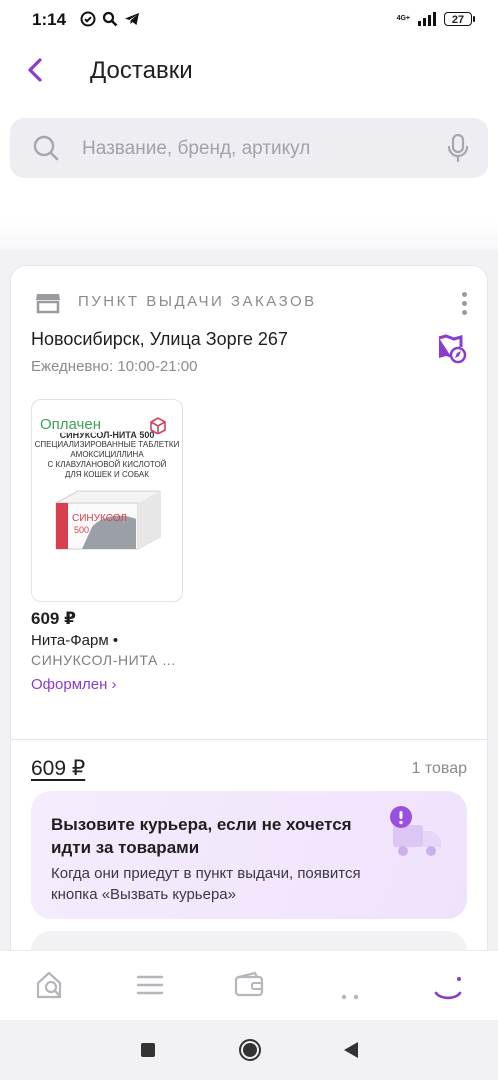 The width and height of the screenshot is (498, 1080). Describe the element at coordinates (351, 1050) in the screenshot. I see `back-button` at that location.